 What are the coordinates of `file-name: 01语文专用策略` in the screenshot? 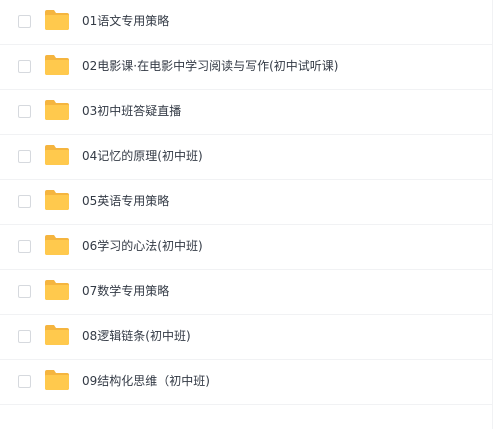 It's located at (125, 21).